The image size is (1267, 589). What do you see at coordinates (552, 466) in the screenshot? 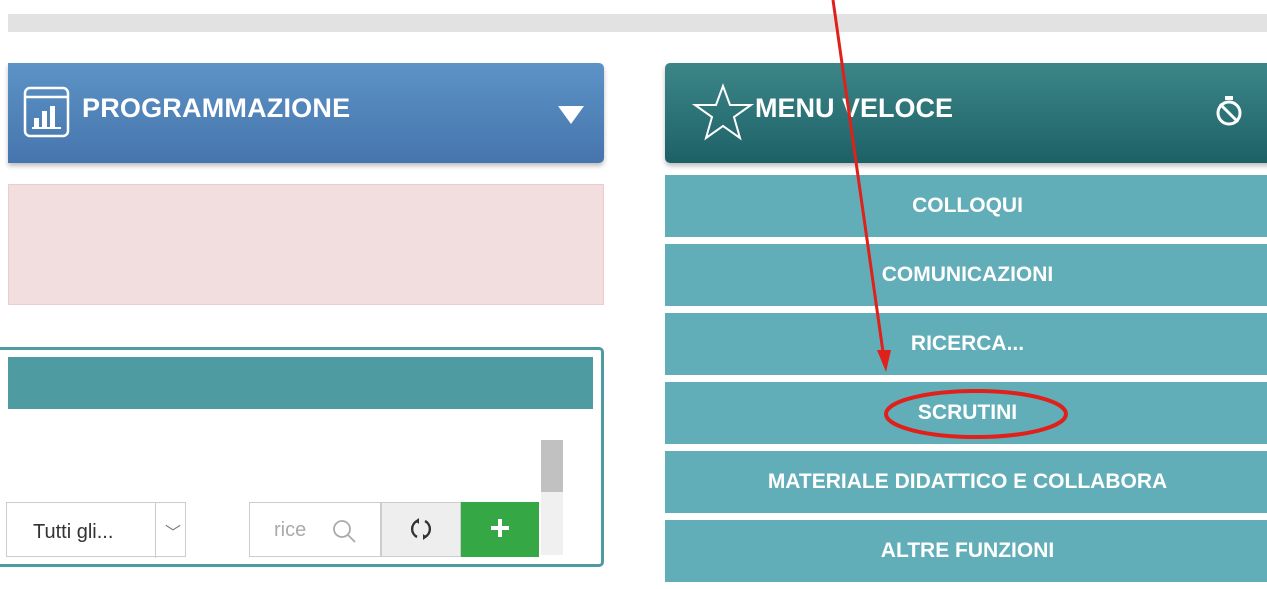
I see `scrollbar-thumb` at bounding box center [552, 466].